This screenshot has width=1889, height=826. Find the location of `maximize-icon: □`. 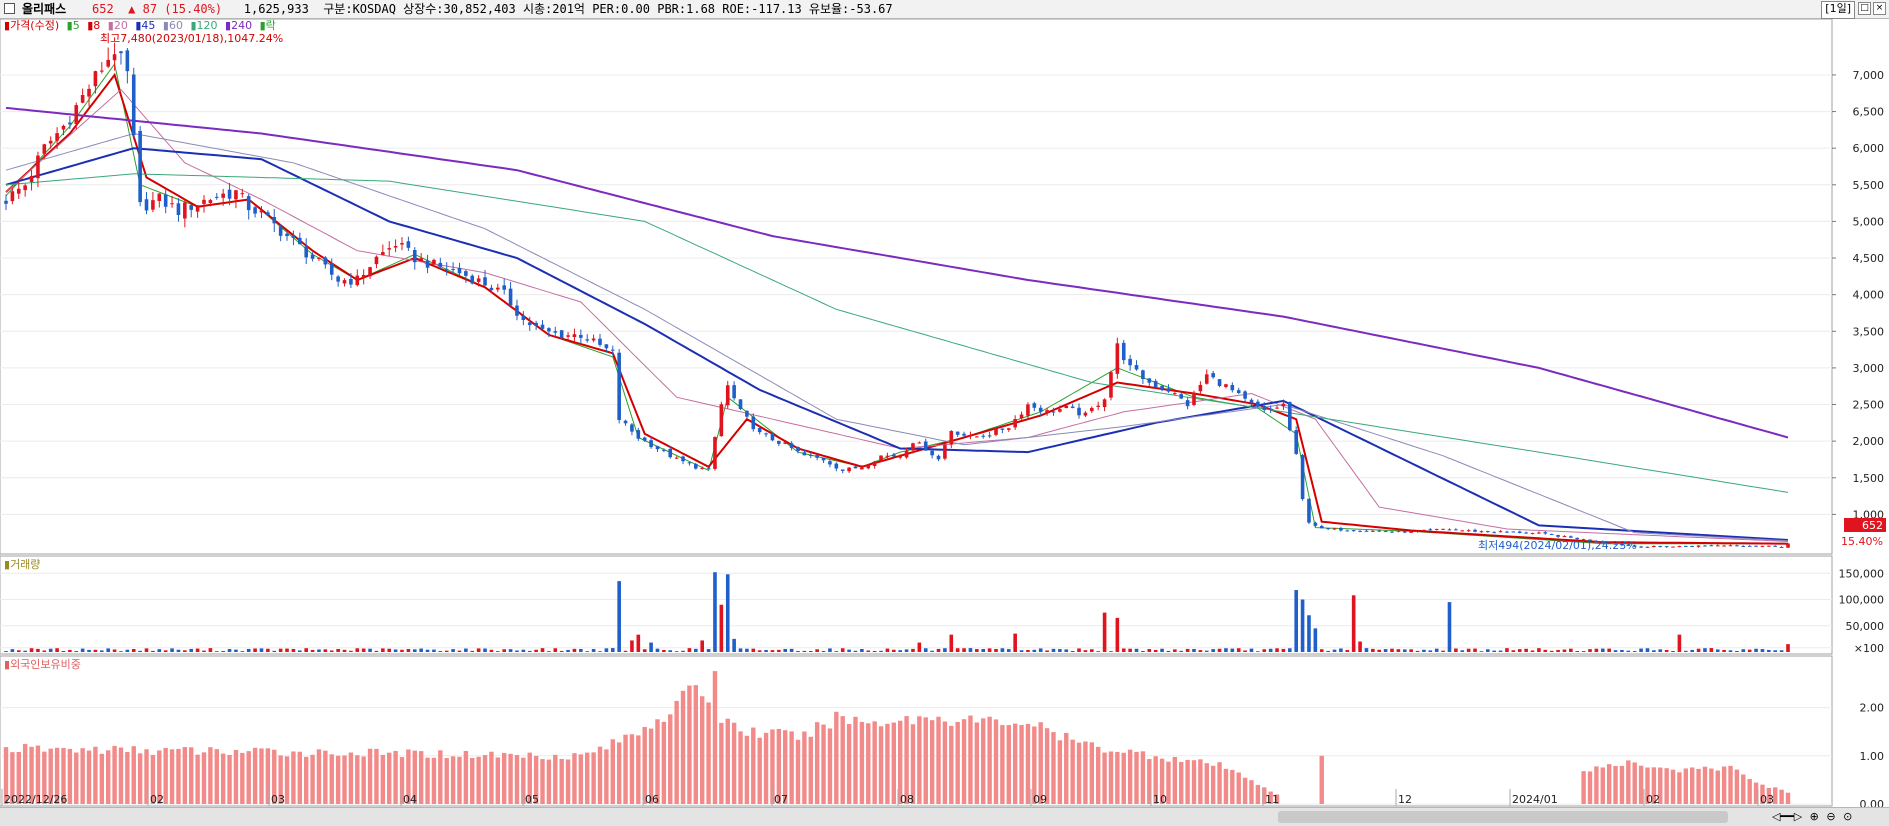

maximize-icon: □ is located at coordinates (1864, 8).